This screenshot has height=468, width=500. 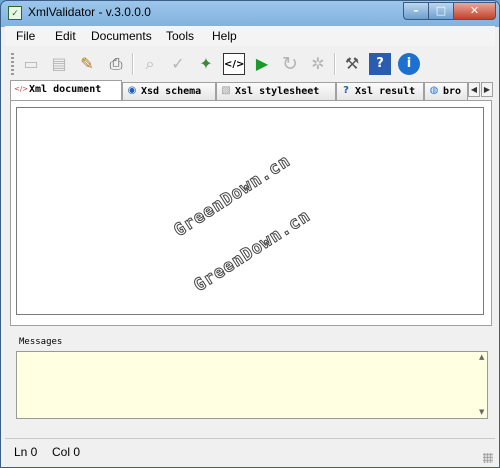 What do you see at coordinates (318, 64) in the screenshot?
I see `gear-icon: ✲` at bounding box center [318, 64].